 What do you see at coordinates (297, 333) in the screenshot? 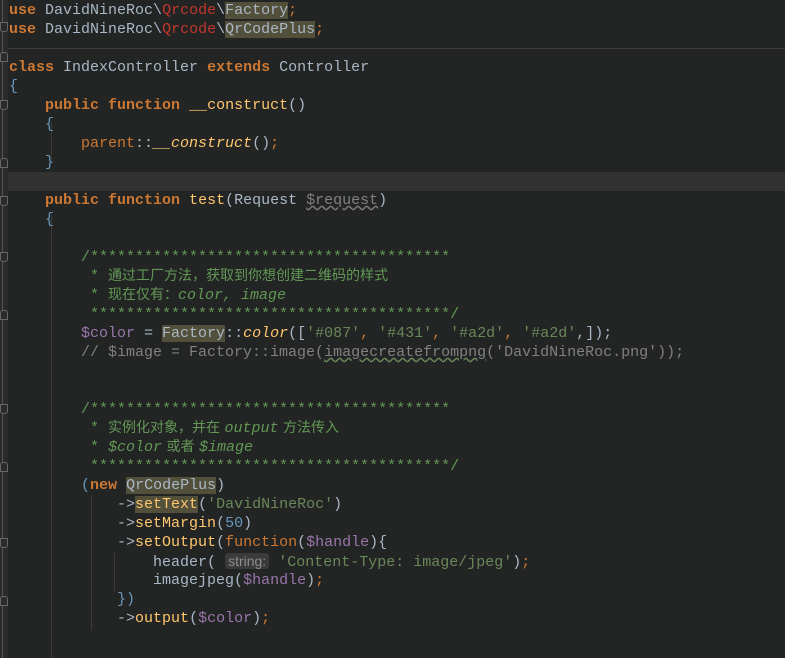
I see `paren: ([` at bounding box center [297, 333].